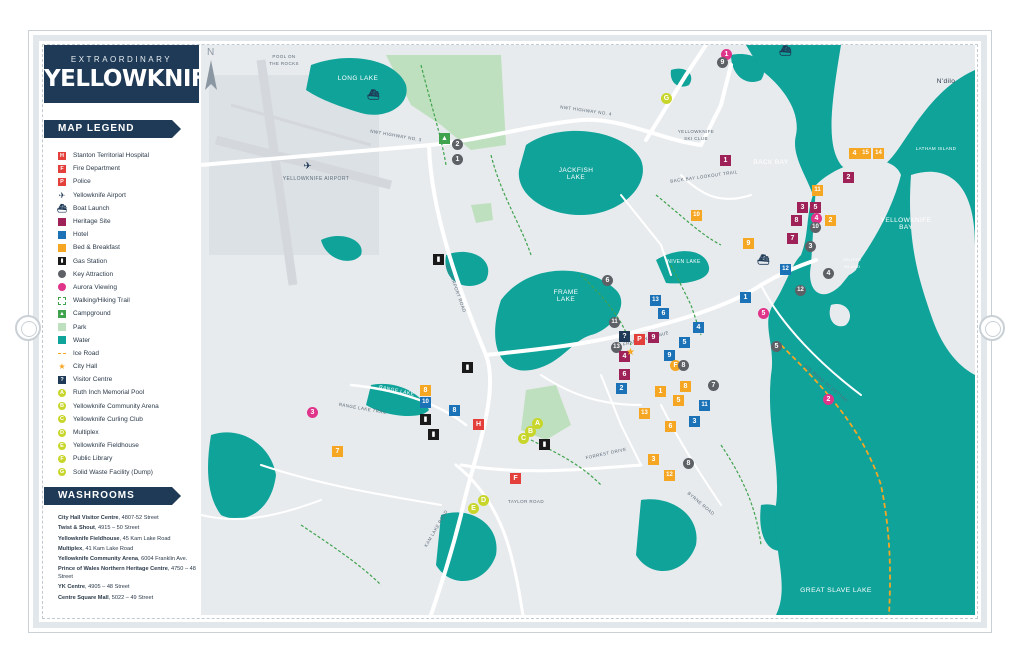 Image resolution: width=1020 pixels, height=660 pixels. What do you see at coordinates (678, 400) in the screenshot?
I see `bed-and-breakfast-marker: 5` at bounding box center [678, 400].